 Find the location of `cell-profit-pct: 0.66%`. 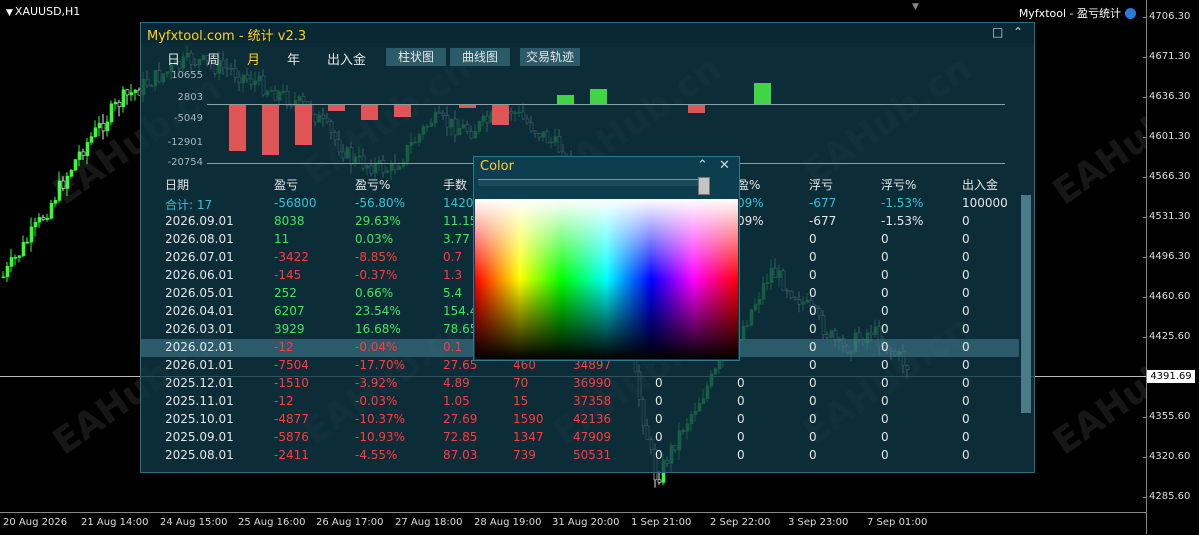

cell-profit-pct: 0.66% is located at coordinates (374, 293).